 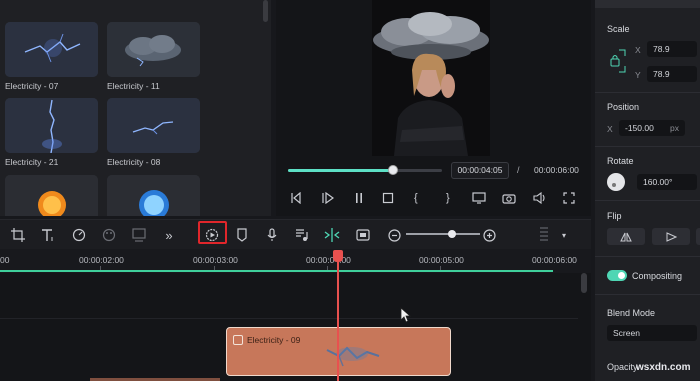 I want to click on flip-vertical-button, so click(x=671, y=236).